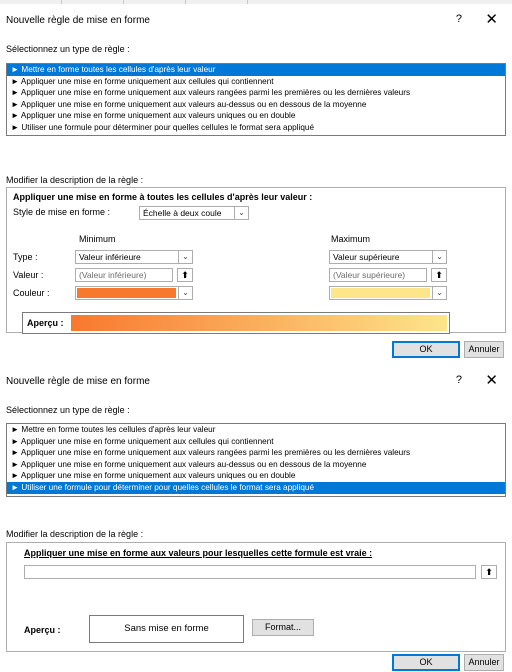 This screenshot has width=512, height=672. Describe the element at coordinates (110, 257) in the screenshot. I see `min-type-value: Valeur inférieure` at that location.